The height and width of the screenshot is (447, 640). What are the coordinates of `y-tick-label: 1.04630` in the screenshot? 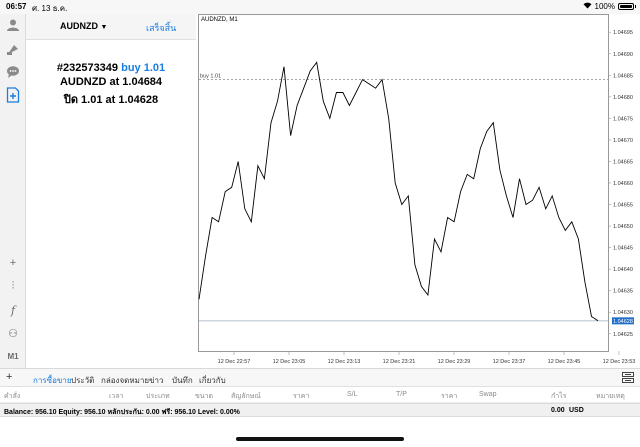 It's located at (623, 313).